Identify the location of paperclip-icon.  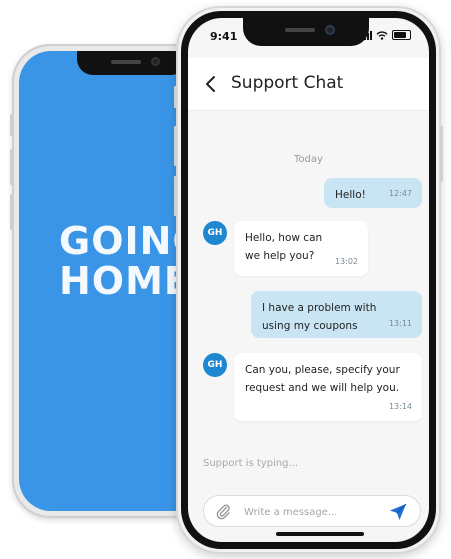
(223, 511).